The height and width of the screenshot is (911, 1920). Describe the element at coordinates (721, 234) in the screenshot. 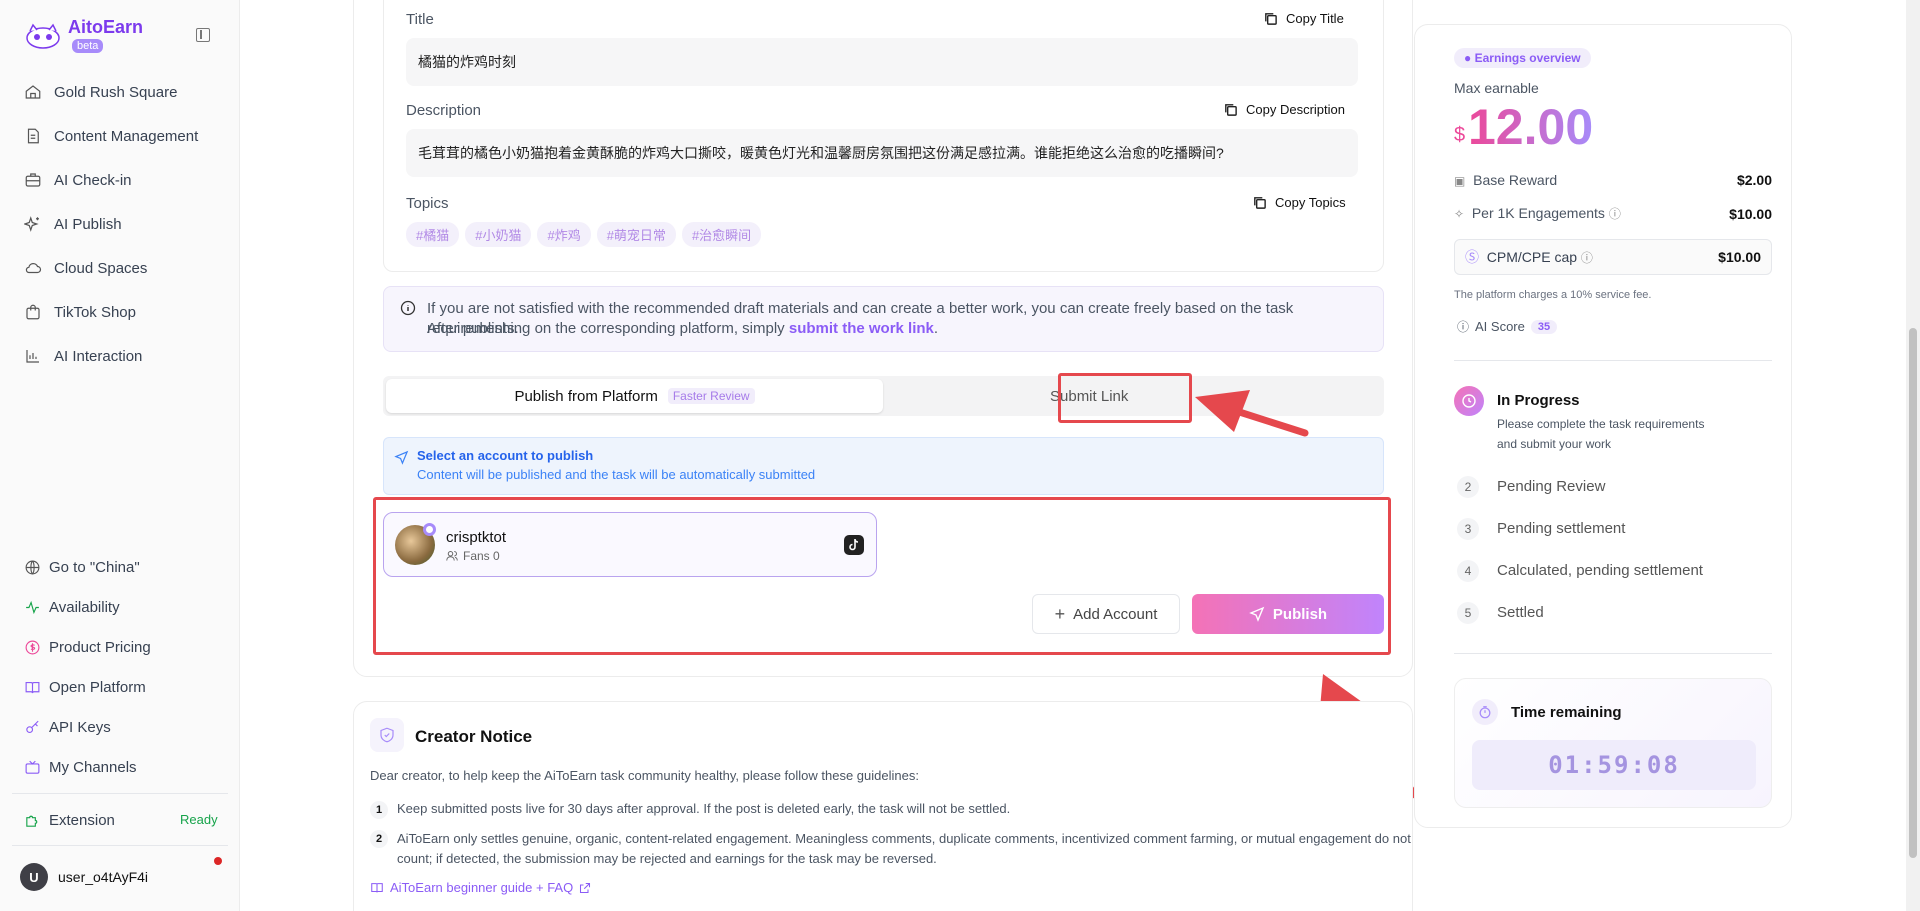

I see `topic-tag: #治愈瞬间` at that location.